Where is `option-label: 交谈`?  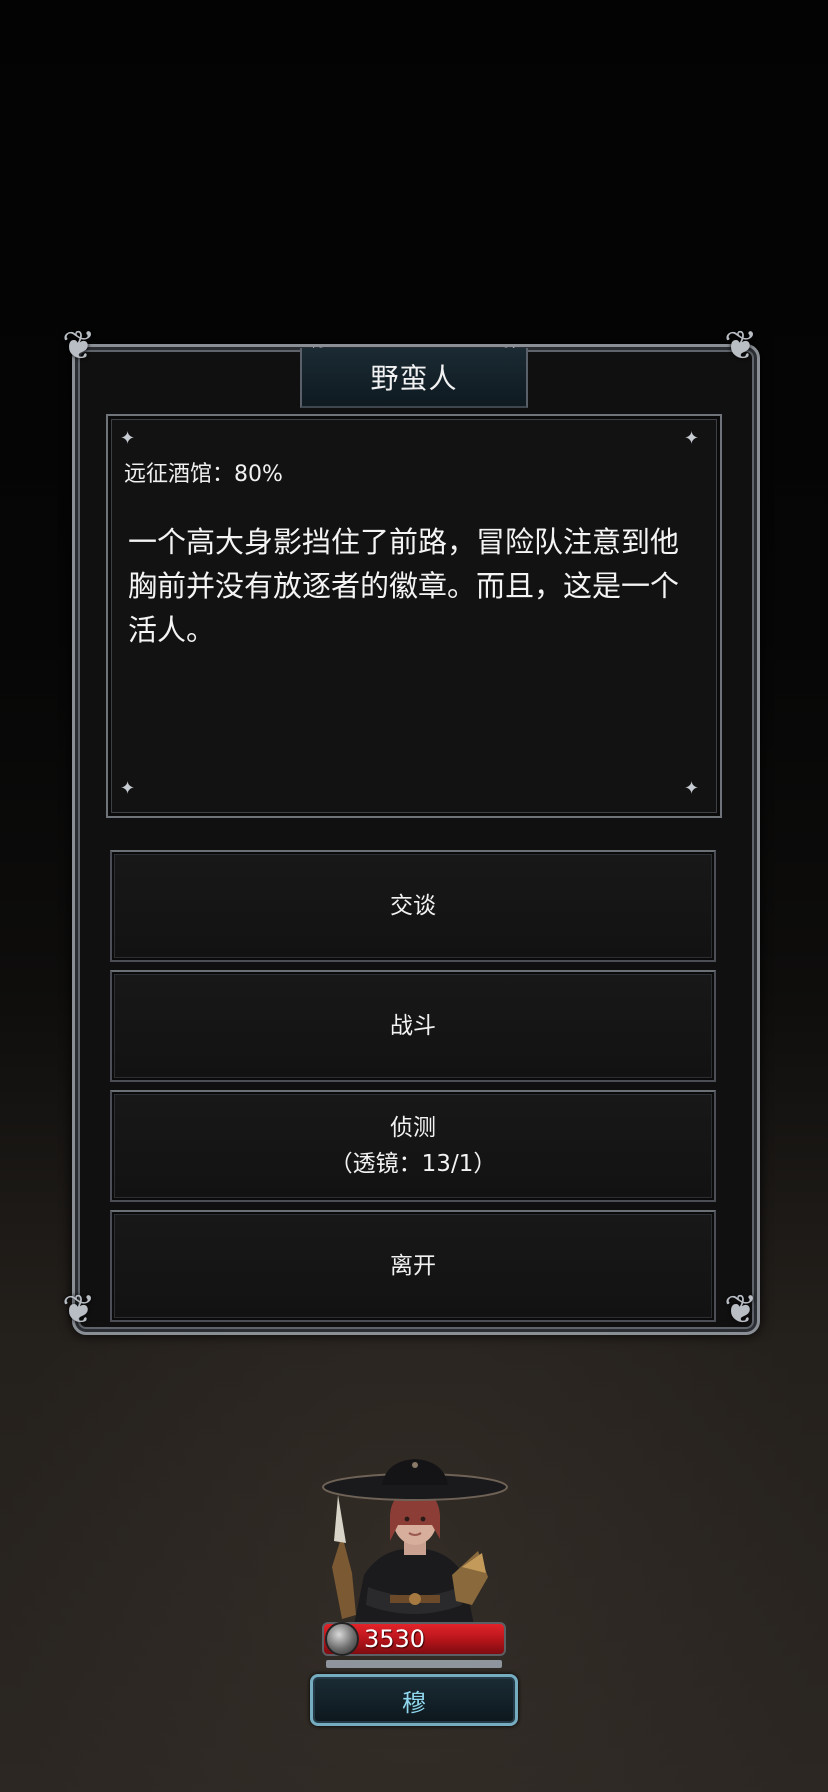
option-label: 交谈 is located at coordinates (413, 906).